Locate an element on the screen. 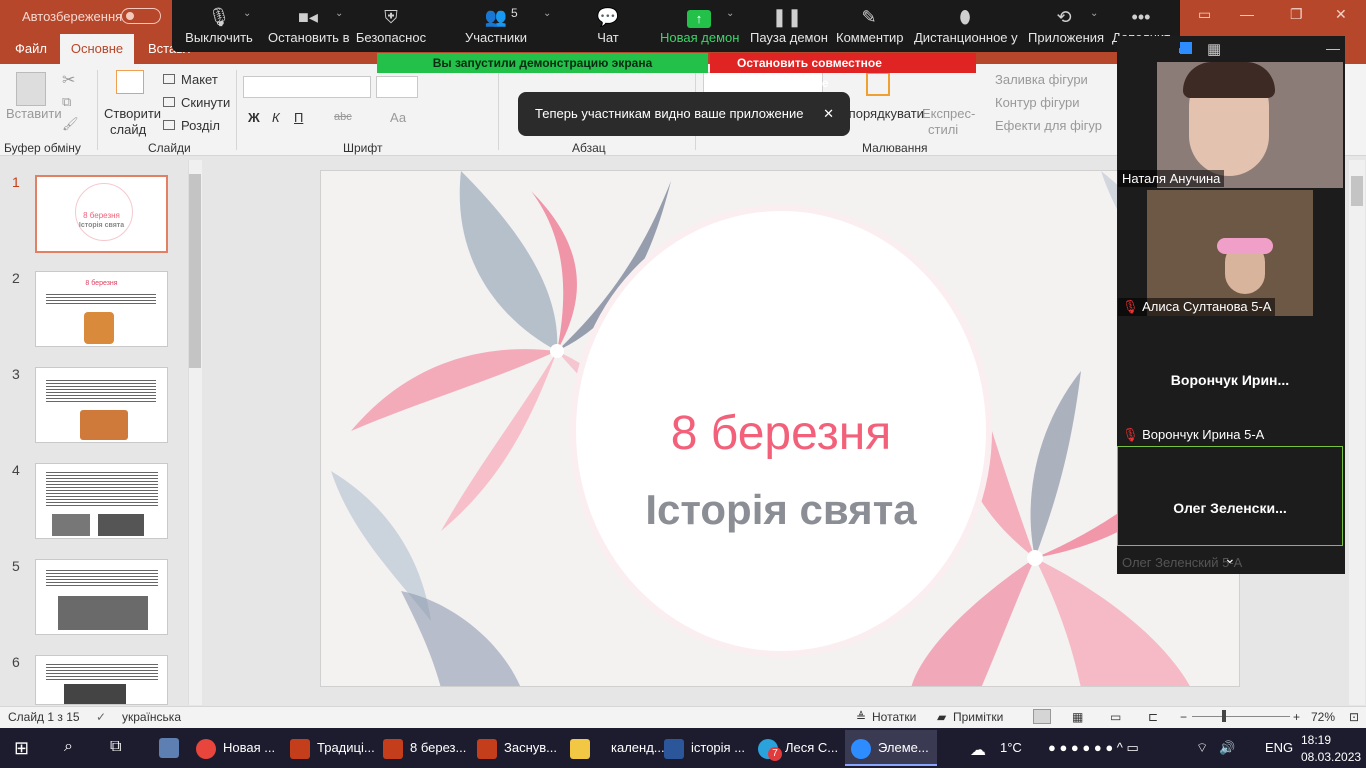  layout-button: Макет is located at coordinates (199, 79).